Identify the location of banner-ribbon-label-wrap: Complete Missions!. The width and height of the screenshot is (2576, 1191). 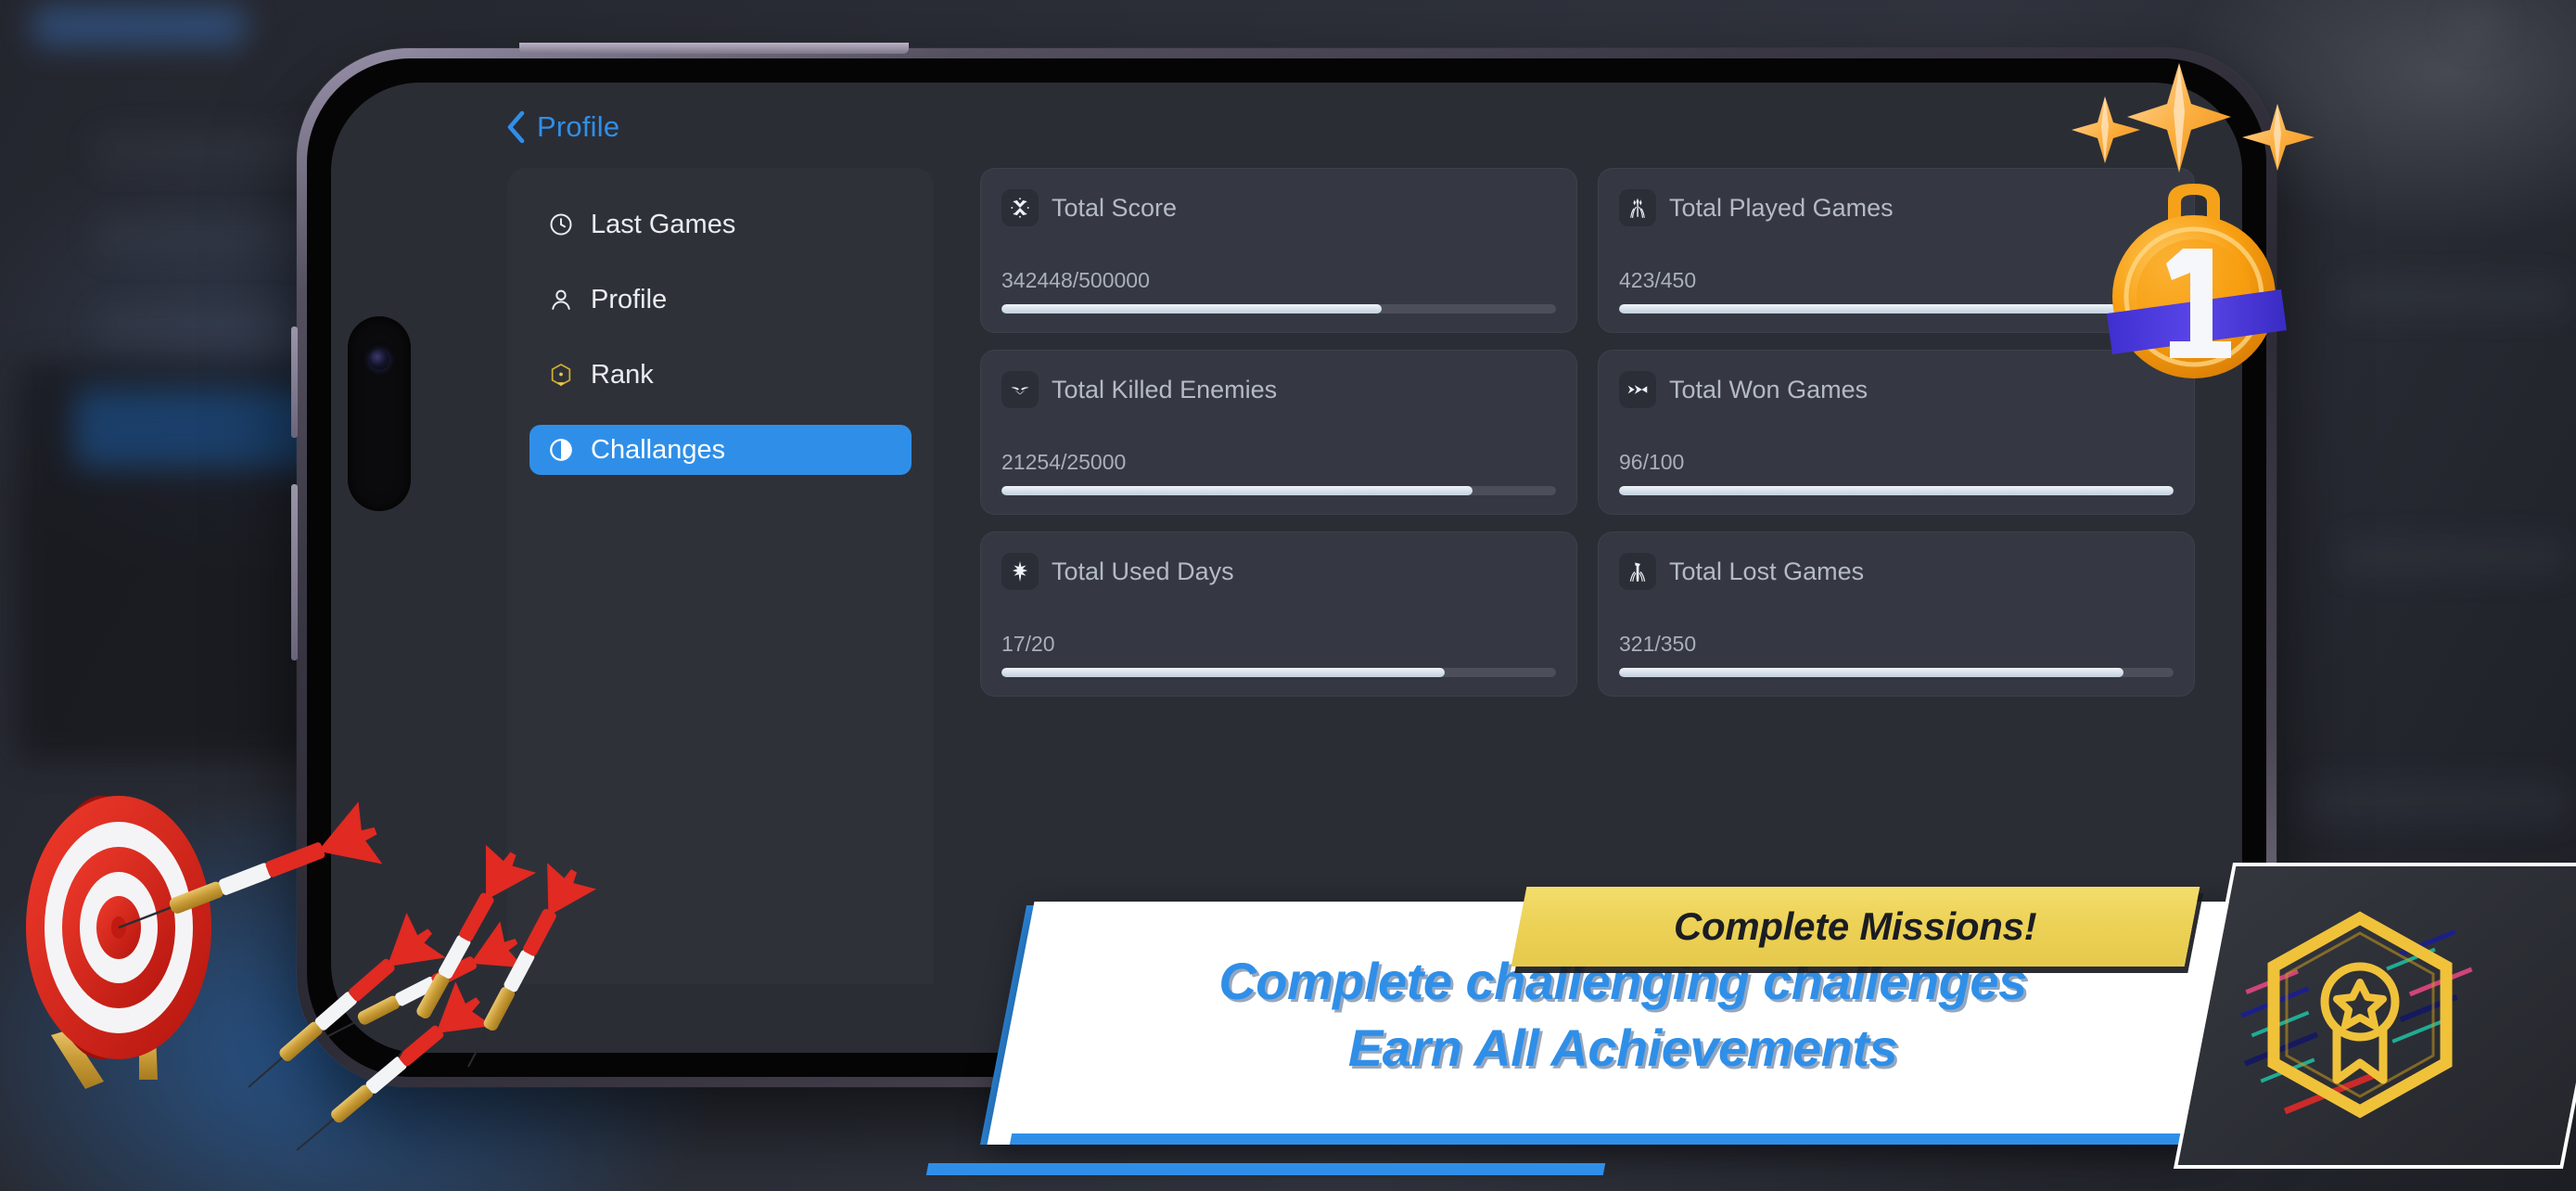
(1855, 927).